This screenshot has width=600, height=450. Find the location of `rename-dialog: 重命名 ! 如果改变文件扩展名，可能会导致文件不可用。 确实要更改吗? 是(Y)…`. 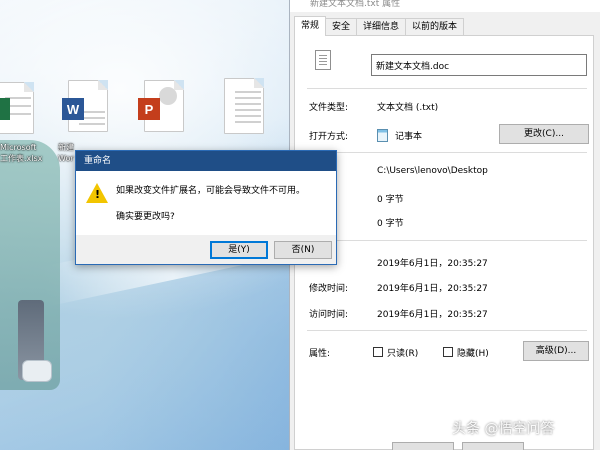

rename-dialog: 重命名 ! 如果改变文件扩展名，可能会导致文件不可用。 确实要更改吗? 是(Y)… is located at coordinates (206, 207).